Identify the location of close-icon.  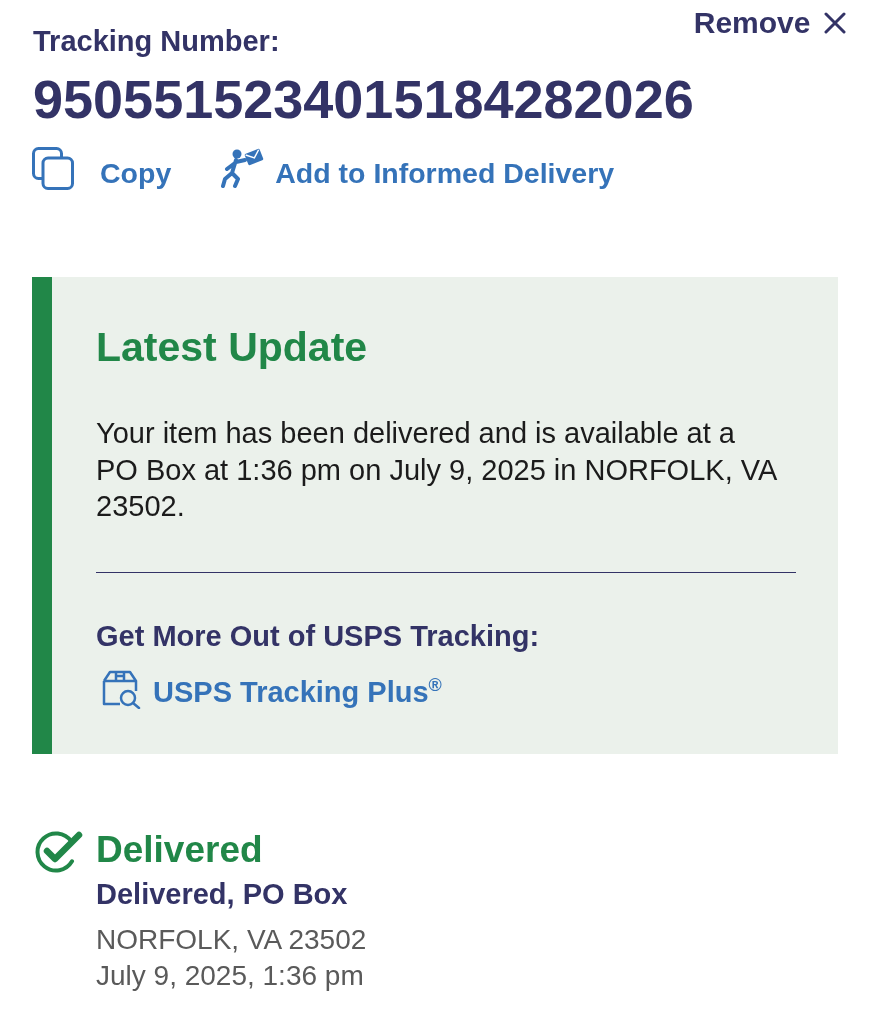
(835, 23).